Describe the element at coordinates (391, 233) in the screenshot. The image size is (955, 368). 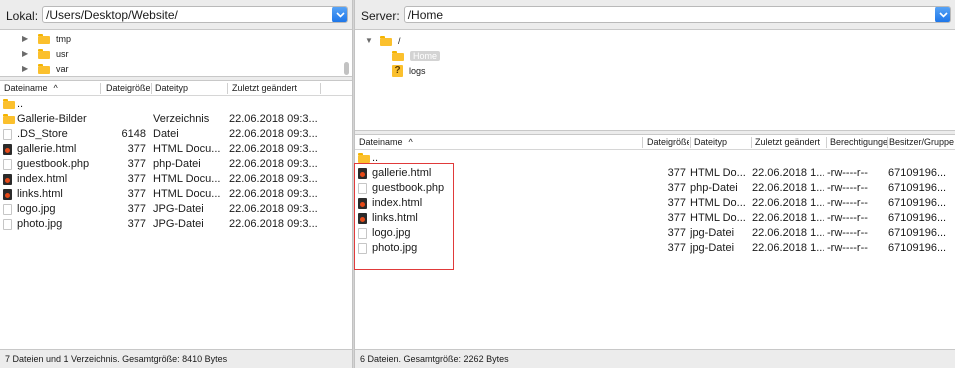
I see `file-name-cell: logo.jpg` at that location.